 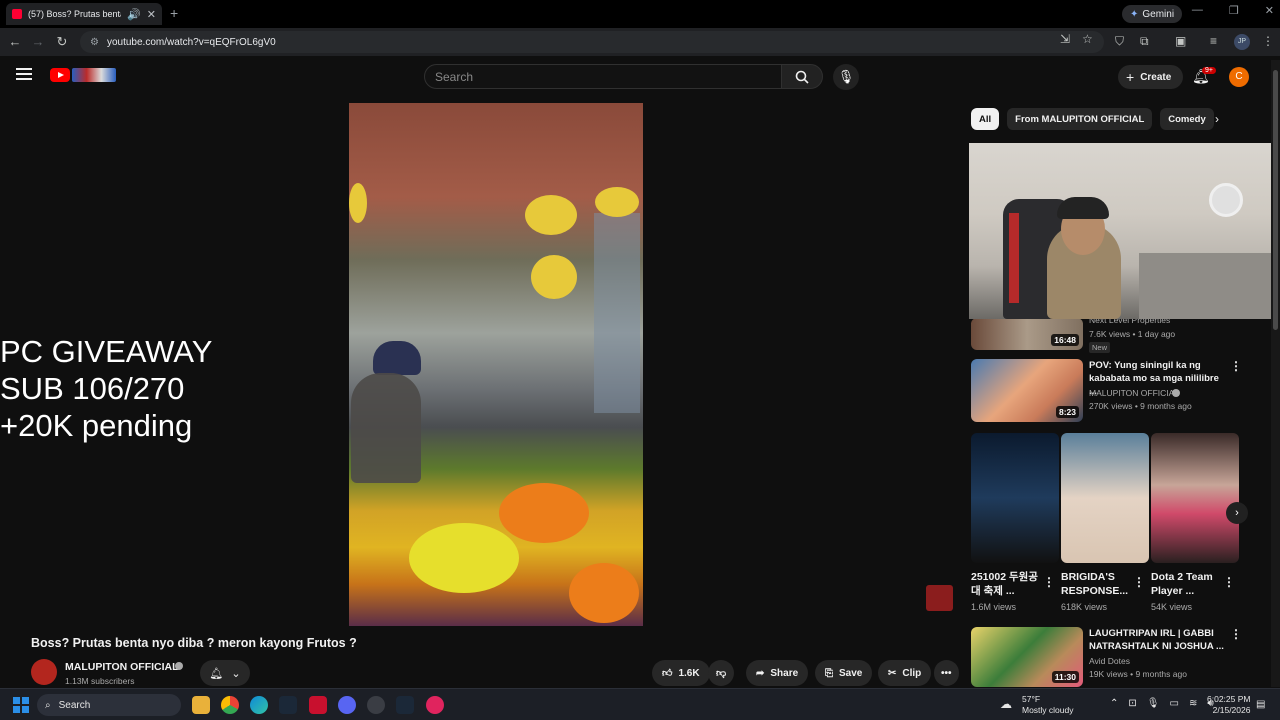 What do you see at coordinates (1226, 200) in the screenshot?
I see `fan` at bounding box center [1226, 200].